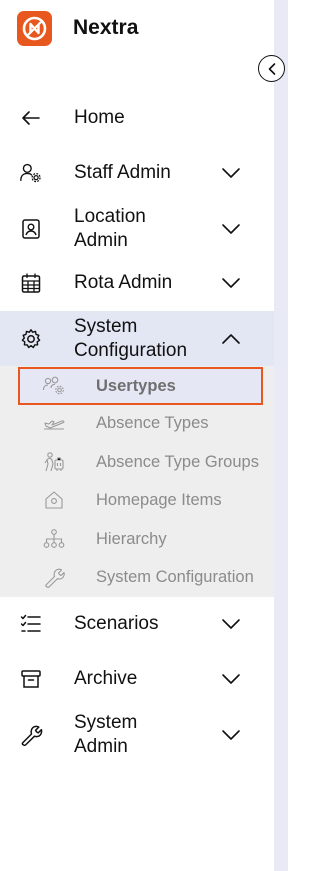 The image size is (320, 871). Describe the element at coordinates (54, 423) in the screenshot. I see `plane-departure-icon` at that location.